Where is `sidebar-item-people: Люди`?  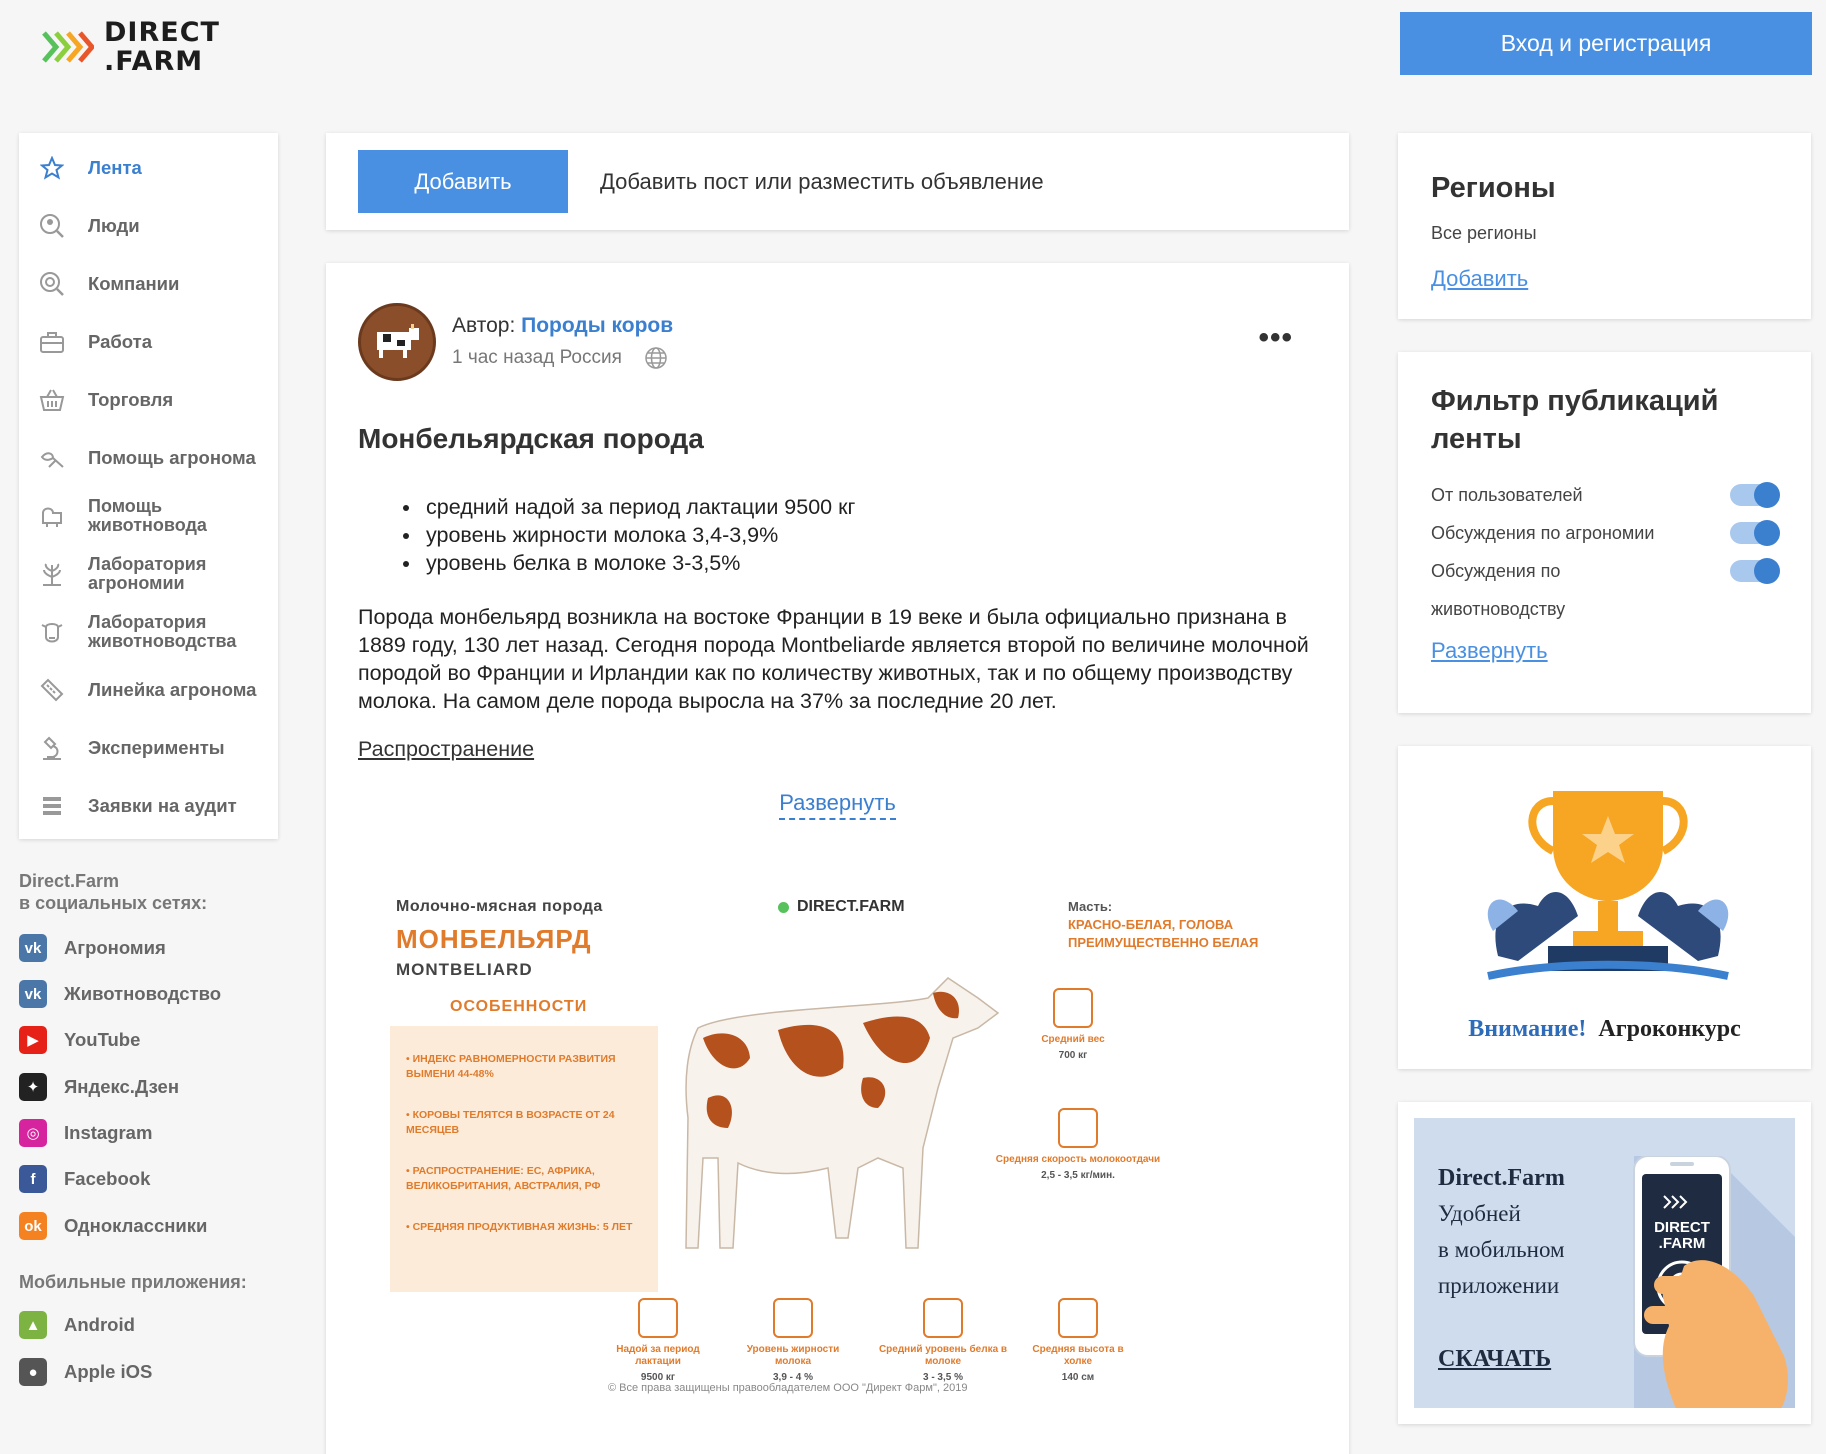 sidebar-item-people: Люди is located at coordinates (148, 226).